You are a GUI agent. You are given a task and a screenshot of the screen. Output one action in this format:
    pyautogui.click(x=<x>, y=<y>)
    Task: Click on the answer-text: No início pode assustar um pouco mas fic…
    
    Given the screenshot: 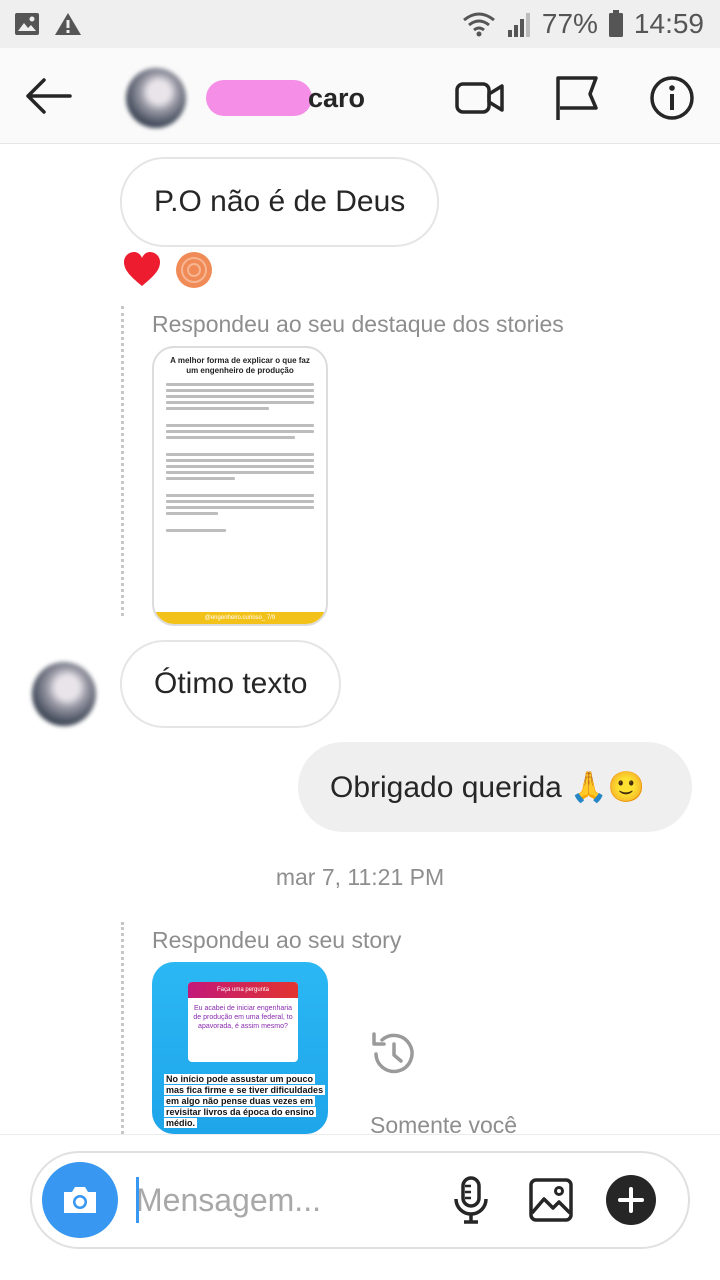 What is the action you would take?
    pyautogui.click(x=246, y=1101)
    